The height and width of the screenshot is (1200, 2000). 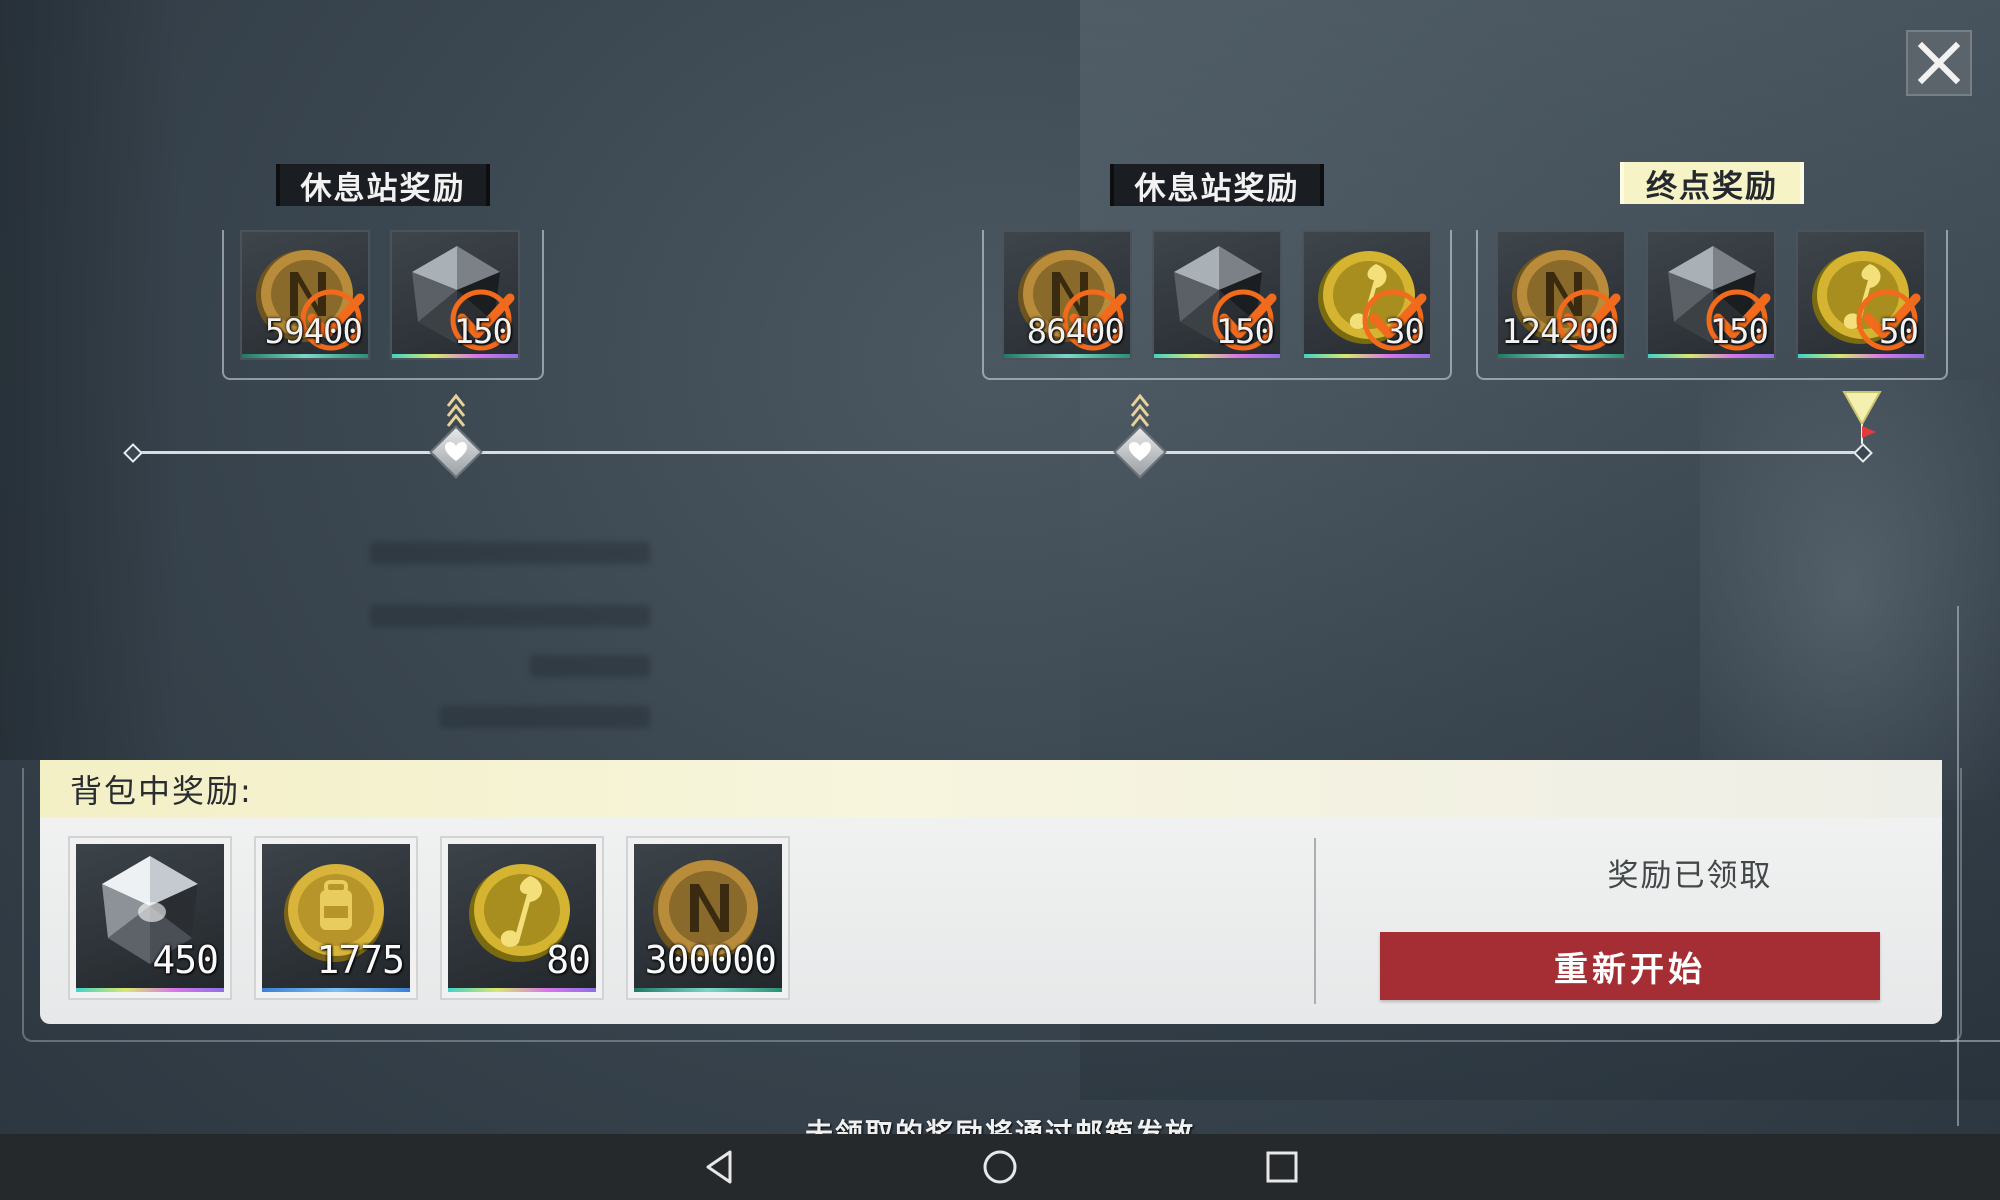 What do you see at coordinates (1862, 417) in the screenshot?
I see `finish-flag-icon` at bounding box center [1862, 417].